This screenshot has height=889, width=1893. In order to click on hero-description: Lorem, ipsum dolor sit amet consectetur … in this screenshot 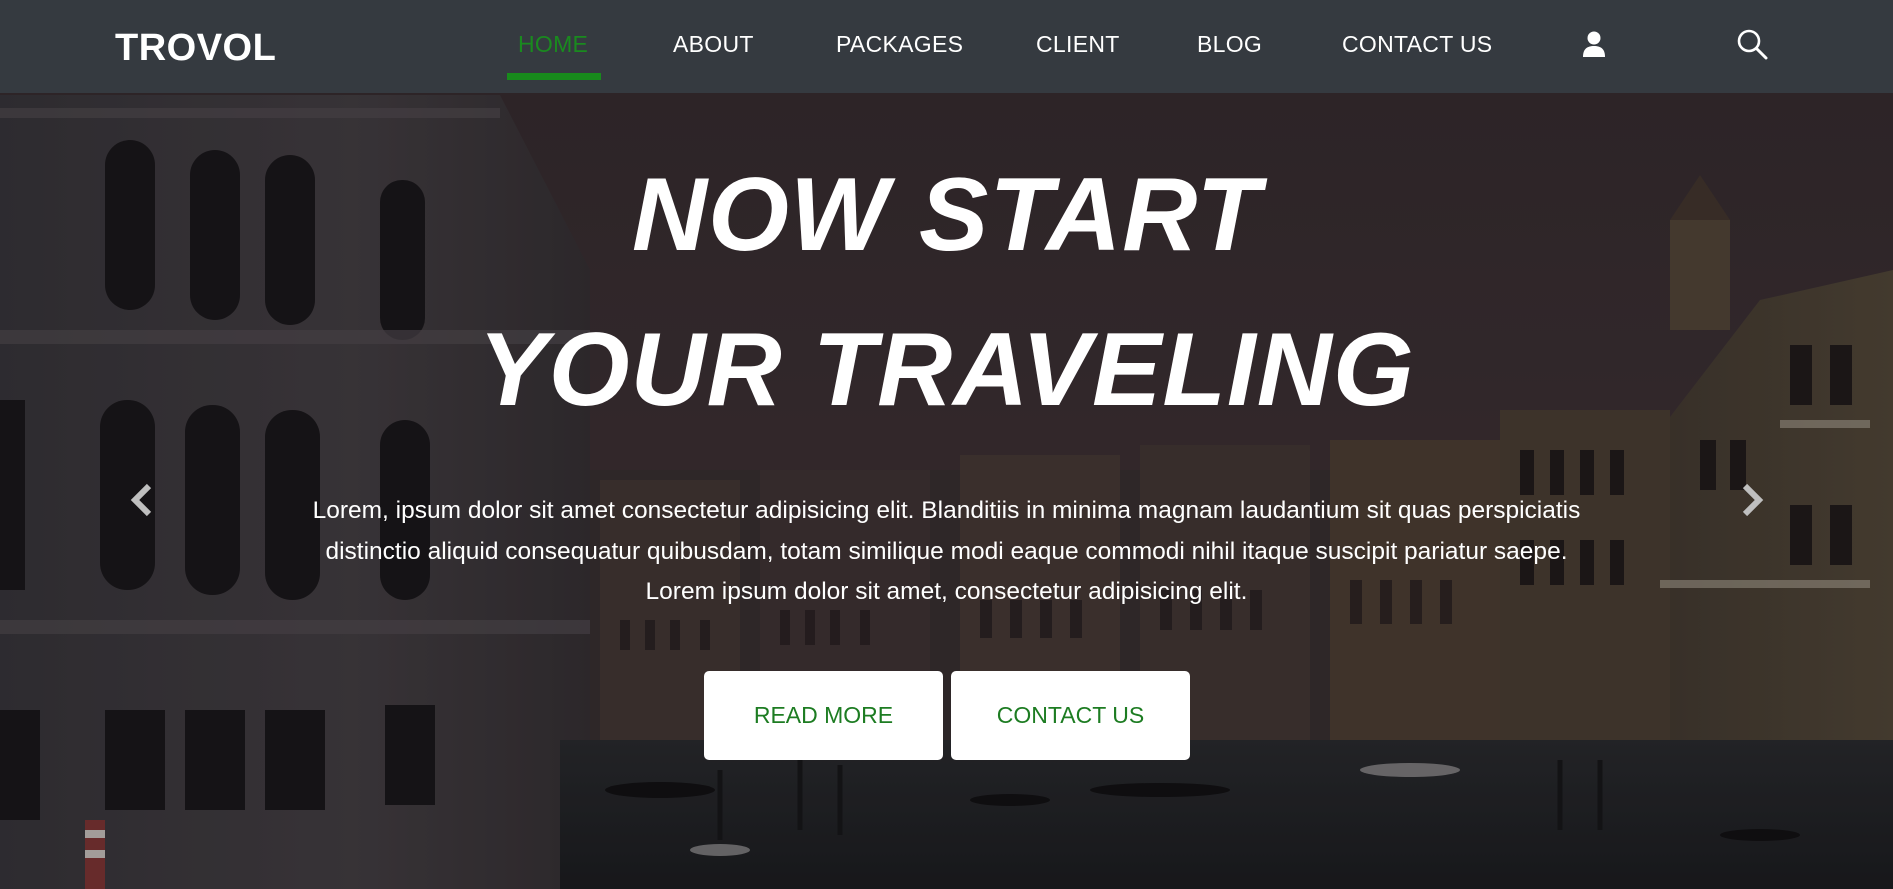, I will do `click(946, 551)`.